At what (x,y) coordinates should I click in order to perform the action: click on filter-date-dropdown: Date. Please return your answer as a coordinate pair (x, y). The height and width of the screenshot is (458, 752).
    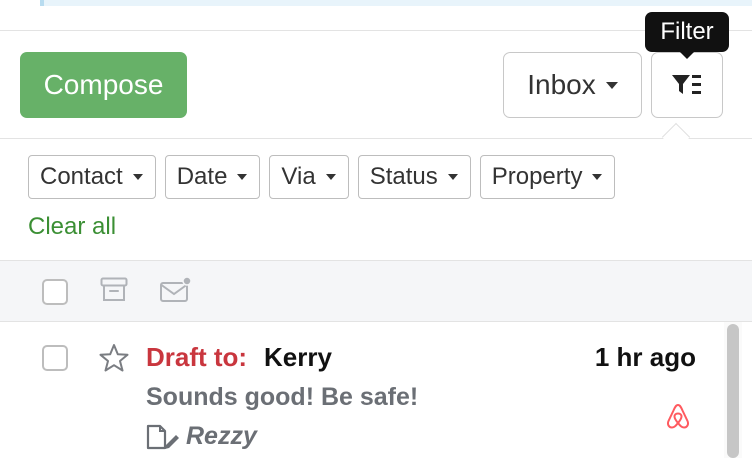
    Looking at the image, I should click on (212, 177).